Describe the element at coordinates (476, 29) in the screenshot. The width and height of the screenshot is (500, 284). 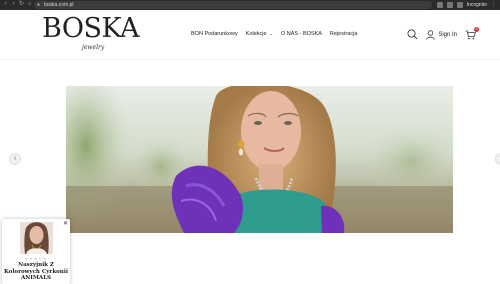
I see `cart-count-badge: 0` at that location.